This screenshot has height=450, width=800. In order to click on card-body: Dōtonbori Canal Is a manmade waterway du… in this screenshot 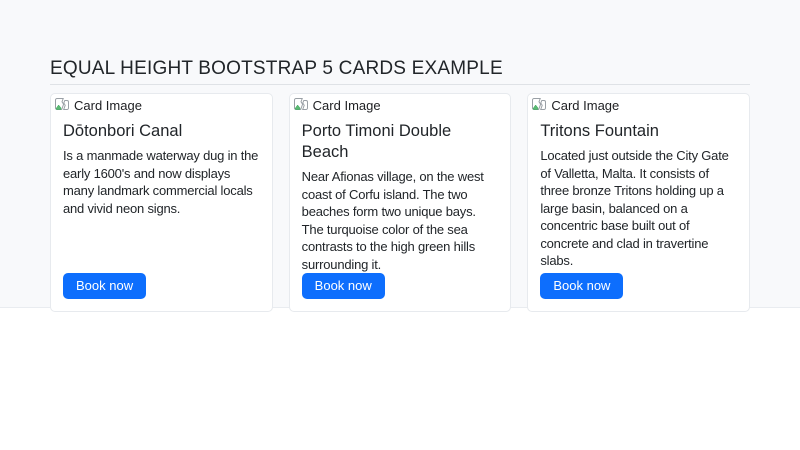, I will do `click(161, 212)`.